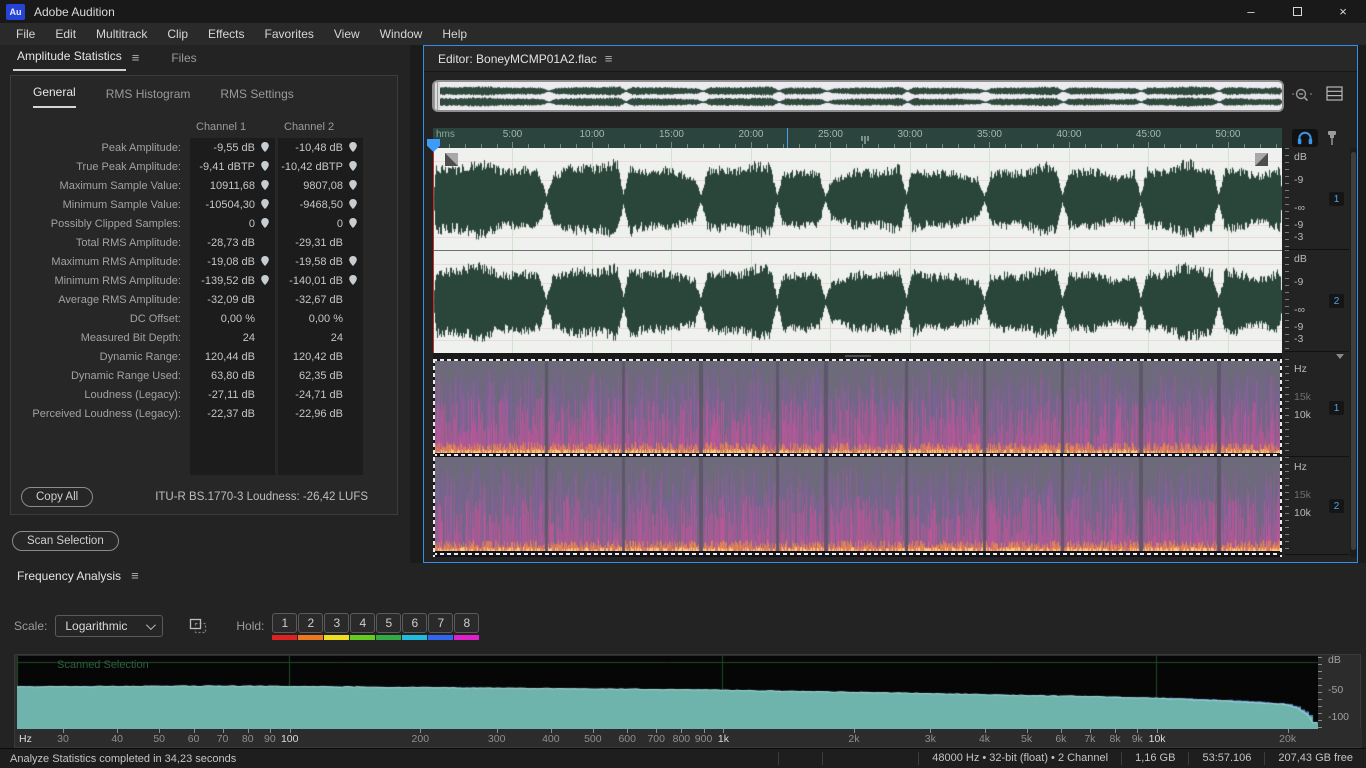 The image size is (1366, 768). What do you see at coordinates (69, 579) in the screenshot?
I see `tab-frequency-analysis: Frequency Analysis` at bounding box center [69, 579].